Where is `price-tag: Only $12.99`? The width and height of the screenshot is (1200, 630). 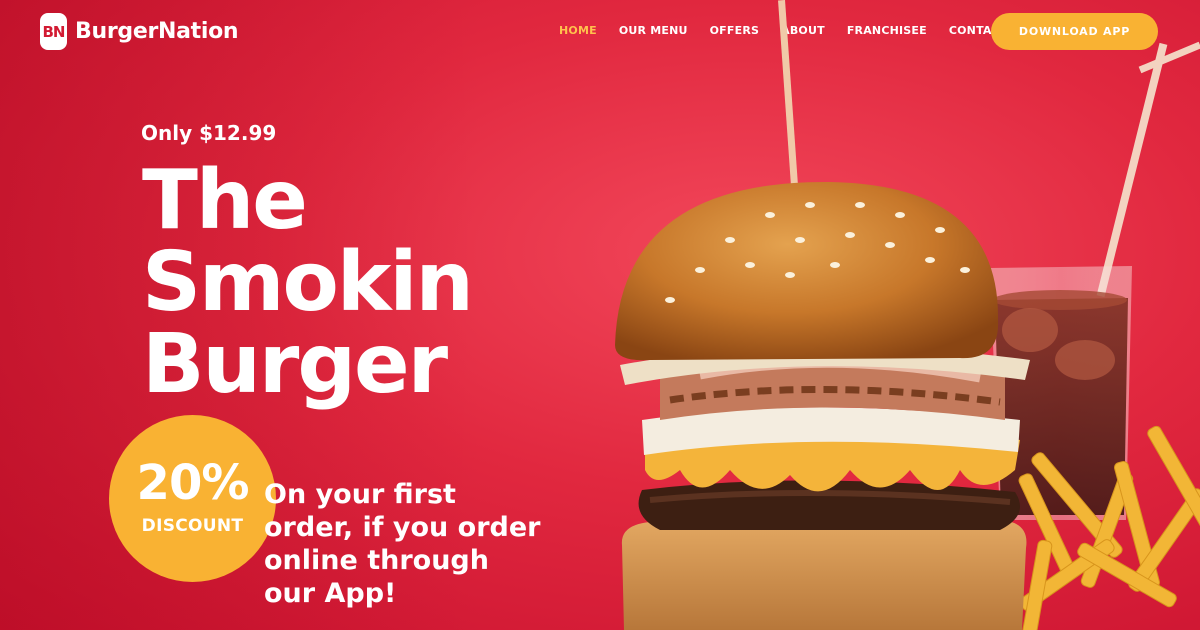 price-tag: Only $12.99 is located at coordinates (209, 133).